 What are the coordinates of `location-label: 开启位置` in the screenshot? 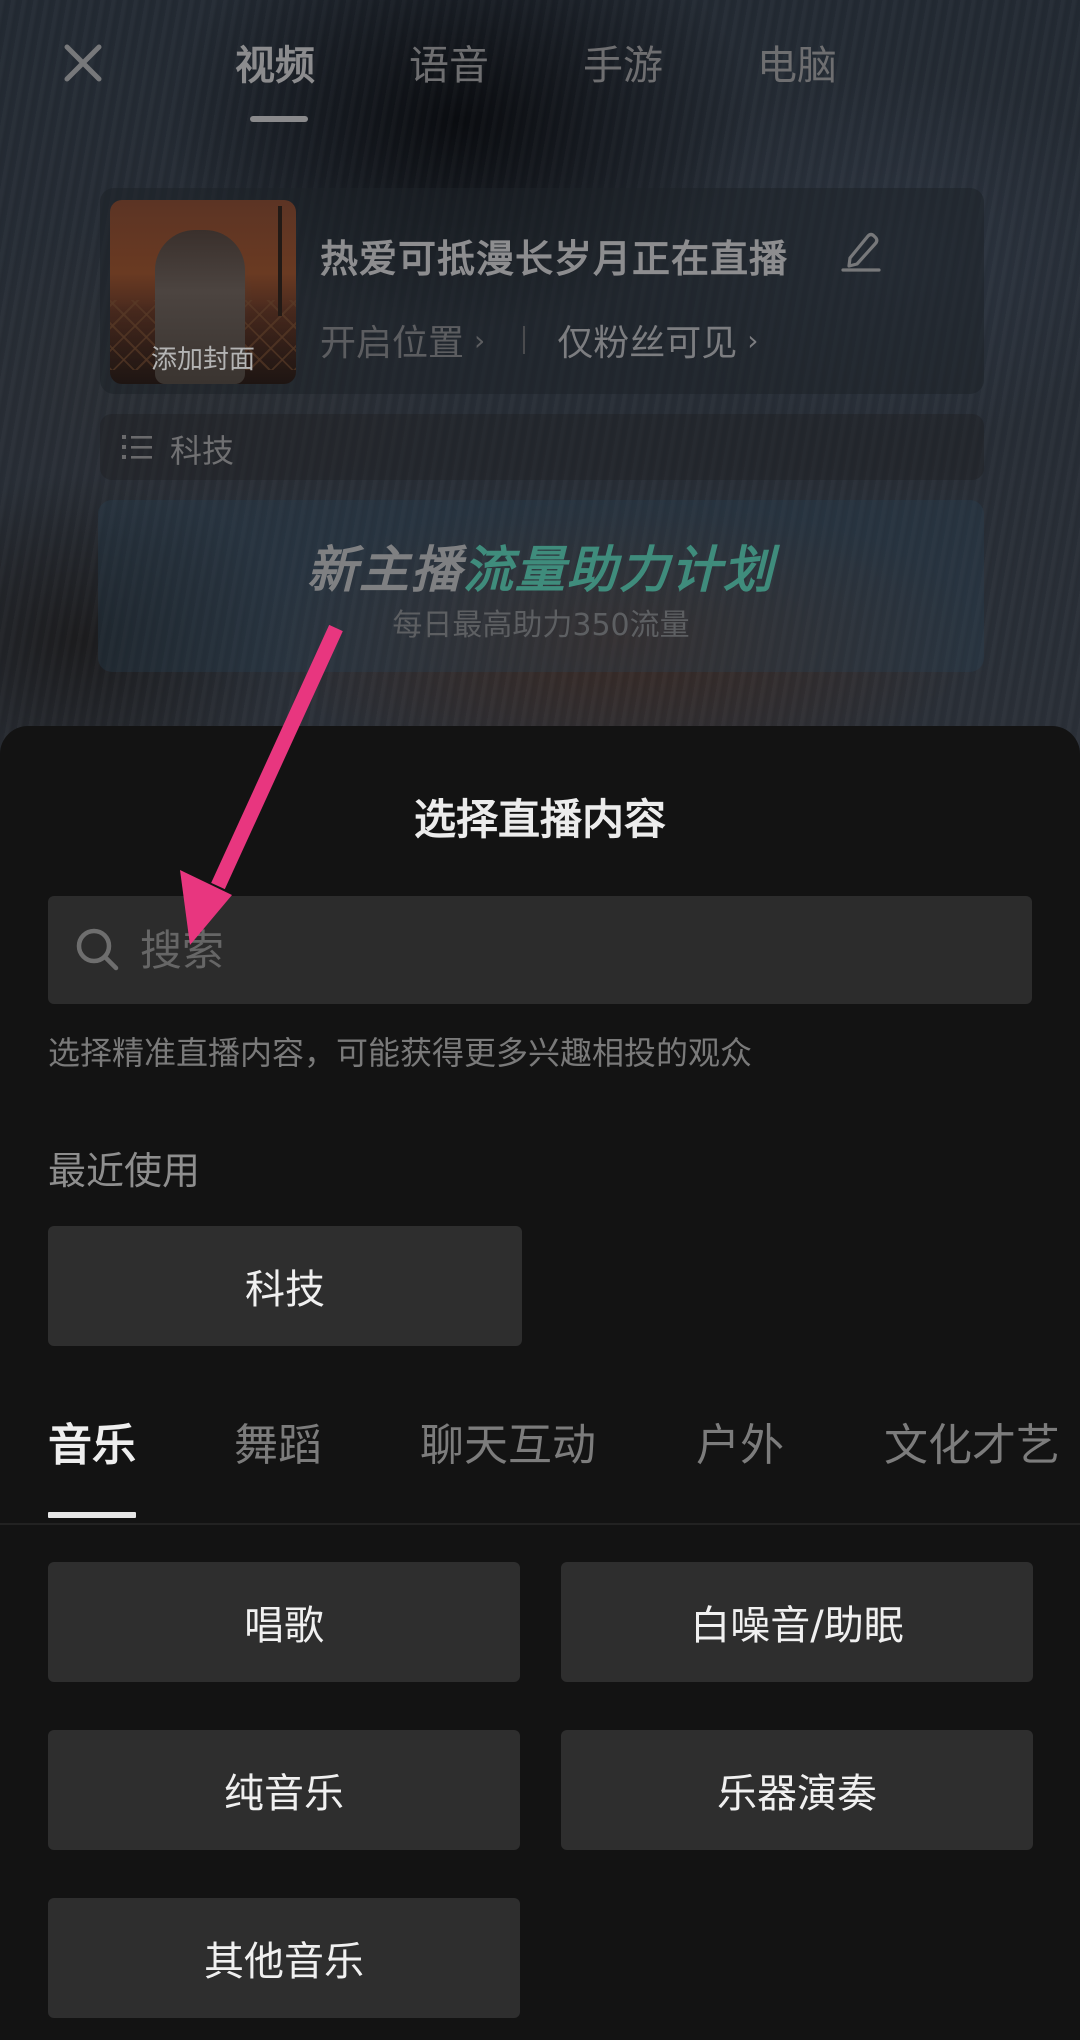 It's located at (392, 343).